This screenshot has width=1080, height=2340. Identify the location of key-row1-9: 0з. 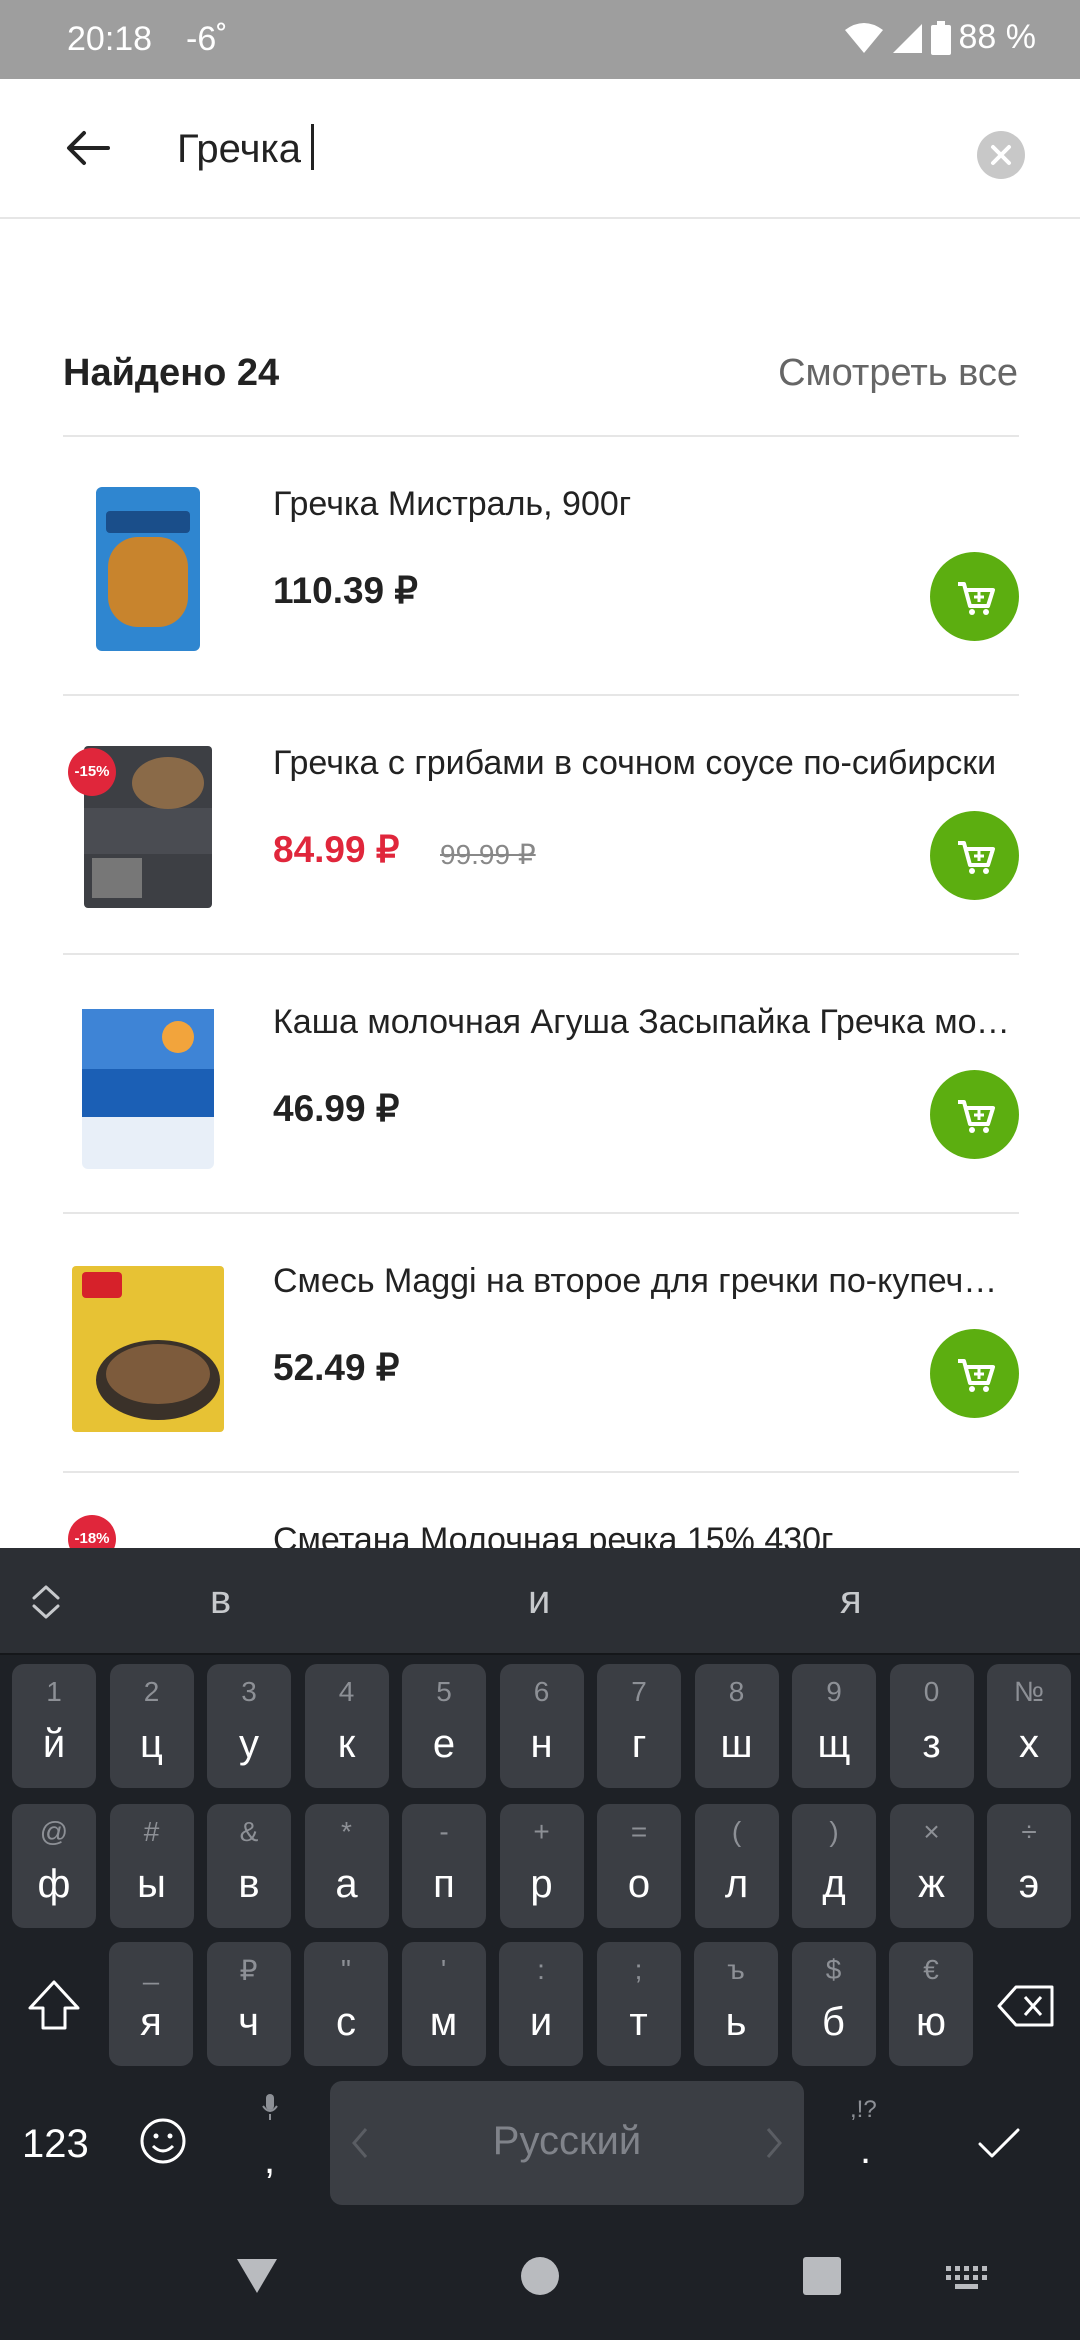
(931, 1726).